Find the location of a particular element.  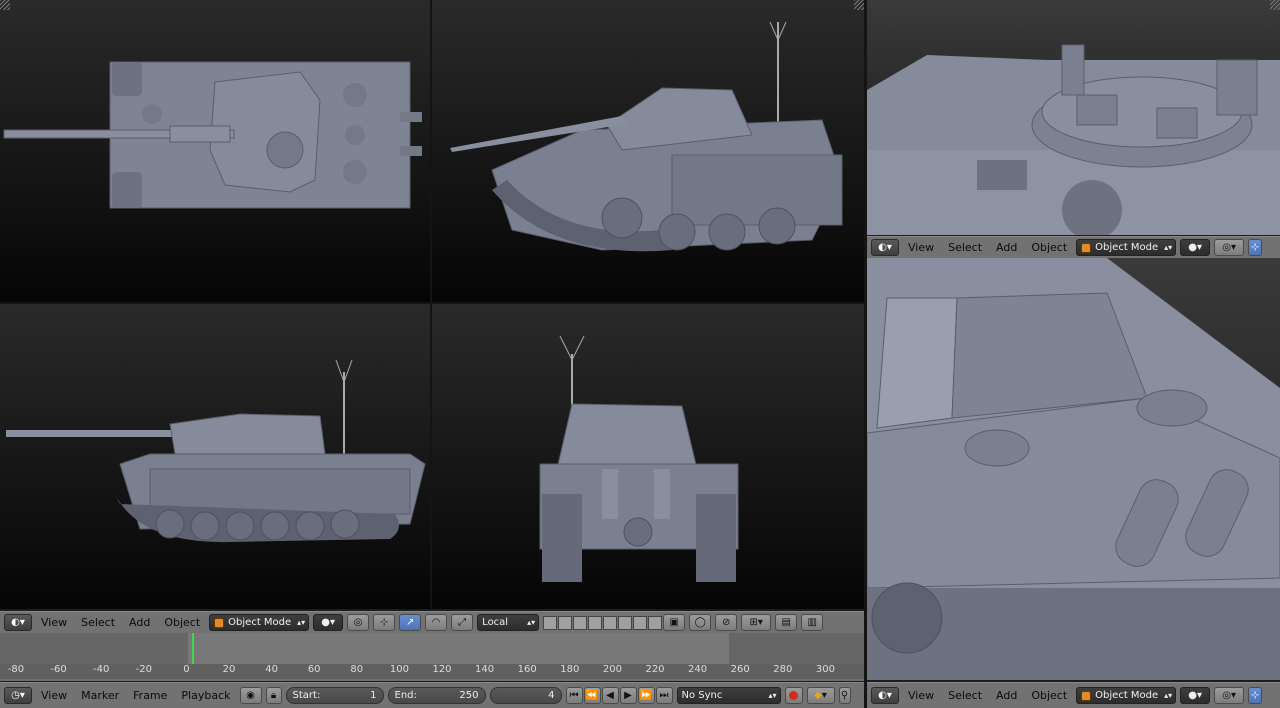

pivot-point-button: ◎ is located at coordinates (358, 622).